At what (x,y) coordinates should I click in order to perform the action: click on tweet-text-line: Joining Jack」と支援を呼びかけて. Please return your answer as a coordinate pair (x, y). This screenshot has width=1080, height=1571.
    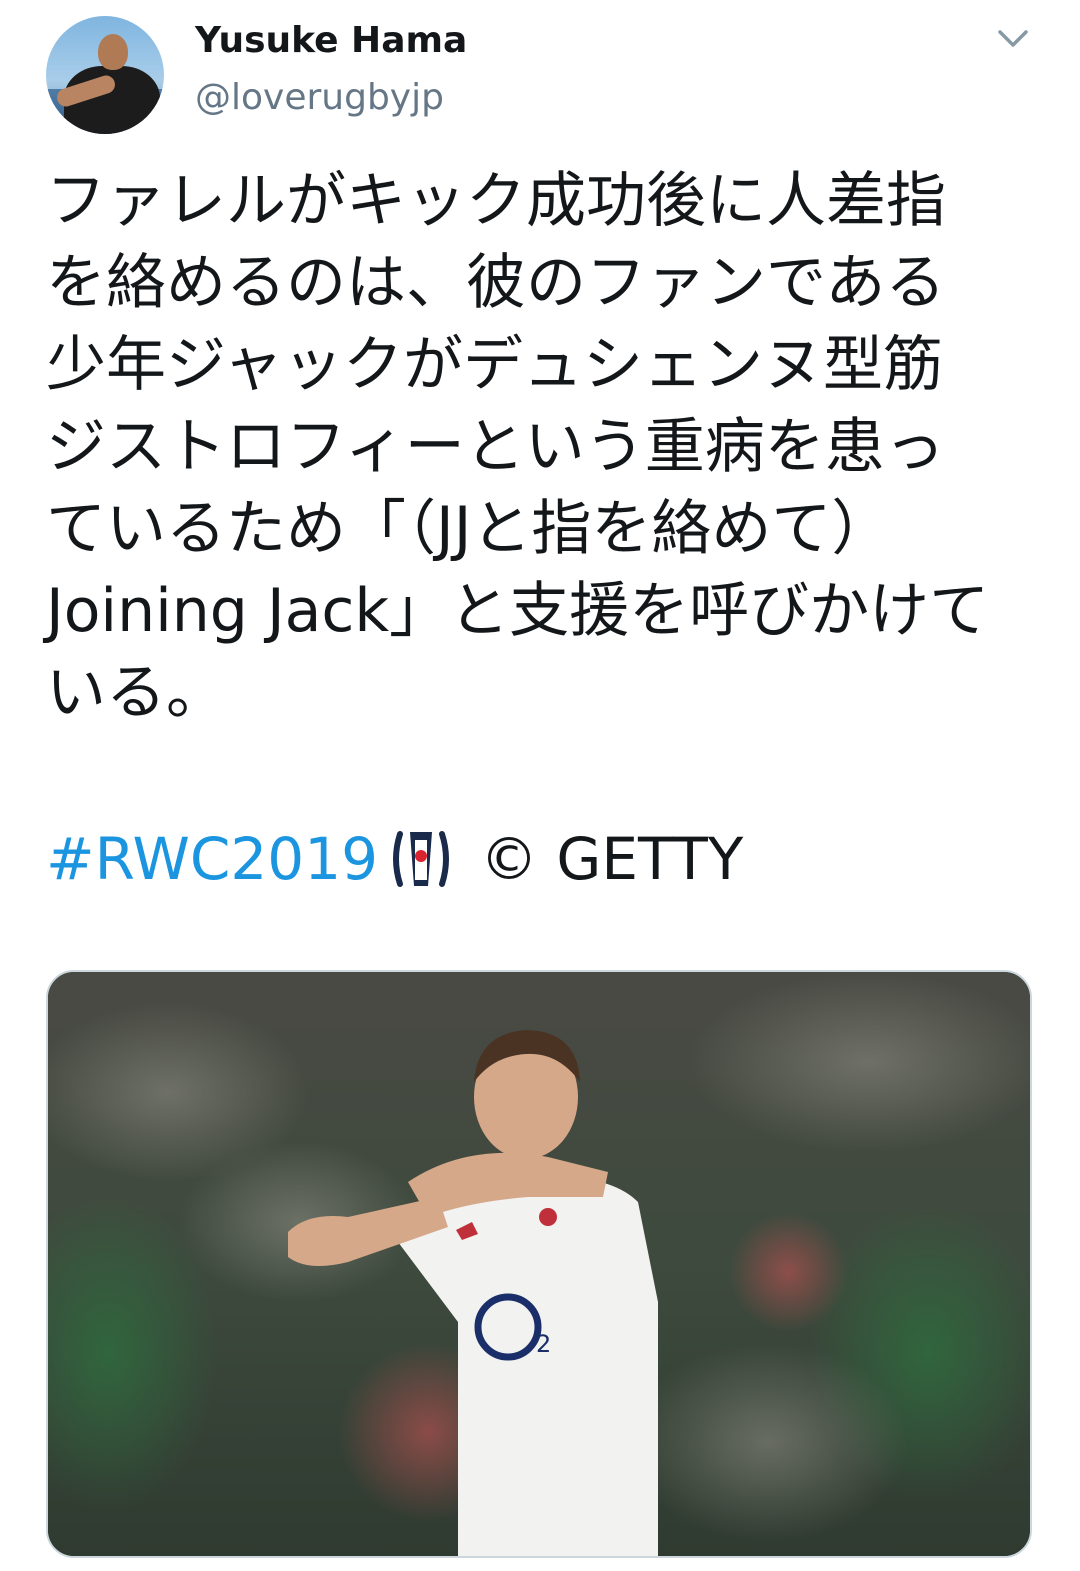
    Looking at the image, I should click on (518, 611).